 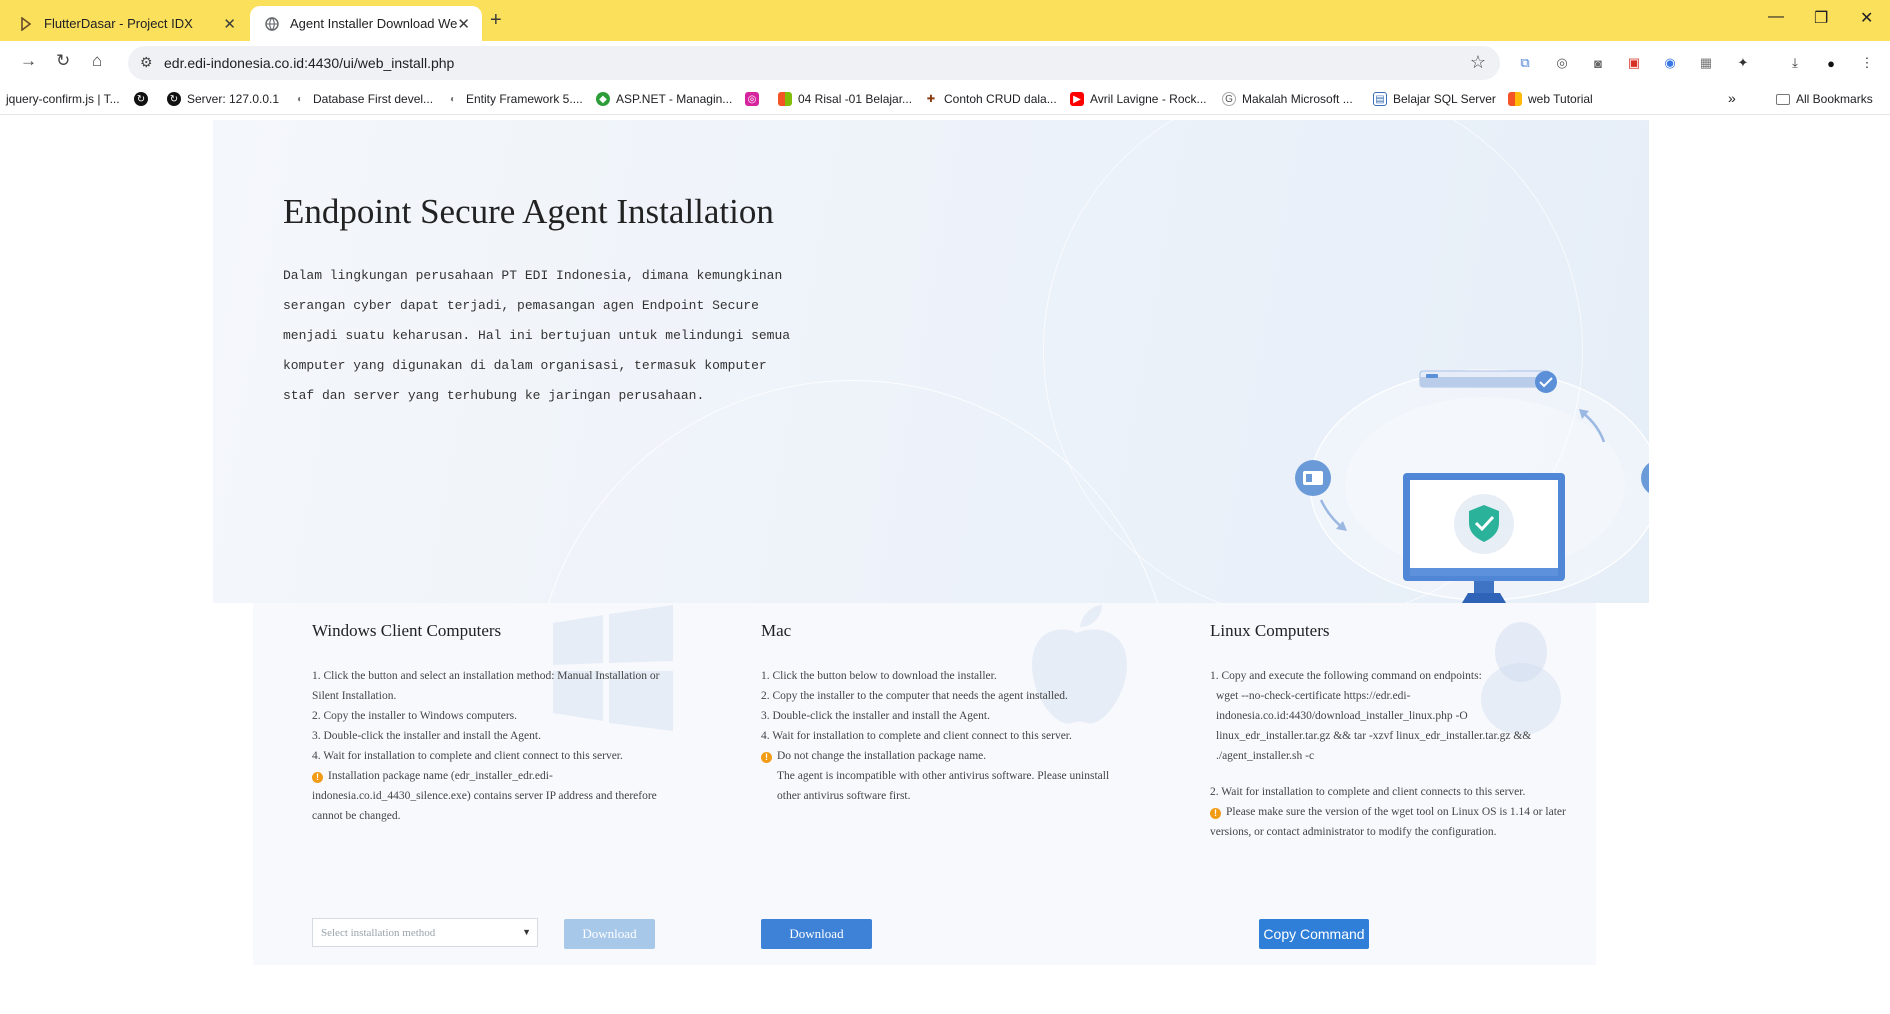 I want to click on tab-title: Agent Installer Download Webpage, so click(x=374, y=23).